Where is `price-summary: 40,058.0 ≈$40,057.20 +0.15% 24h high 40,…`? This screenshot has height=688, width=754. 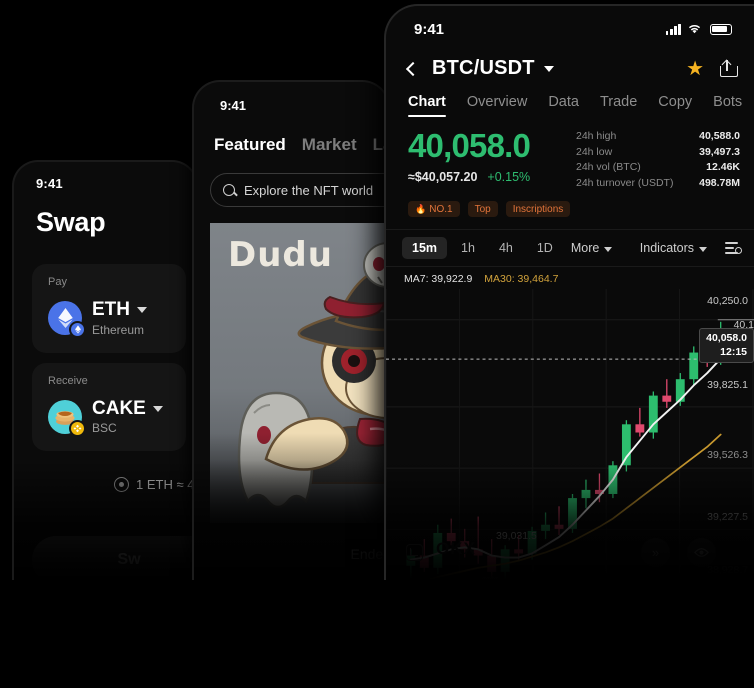
price-summary: 40,058.0 ≈$40,057.20 +0.15% 24h high 40,… is located at coordinates (570, 154).